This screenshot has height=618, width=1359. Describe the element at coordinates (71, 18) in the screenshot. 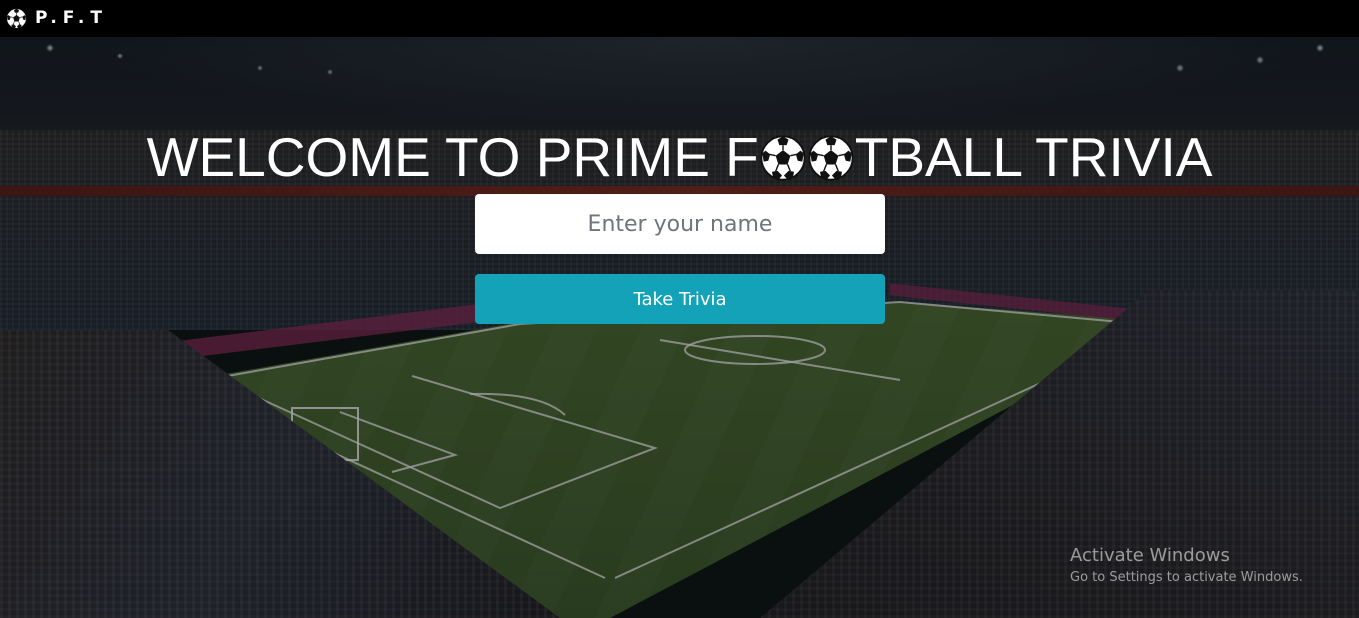

I see `brand-text: P.F.T` at that location.